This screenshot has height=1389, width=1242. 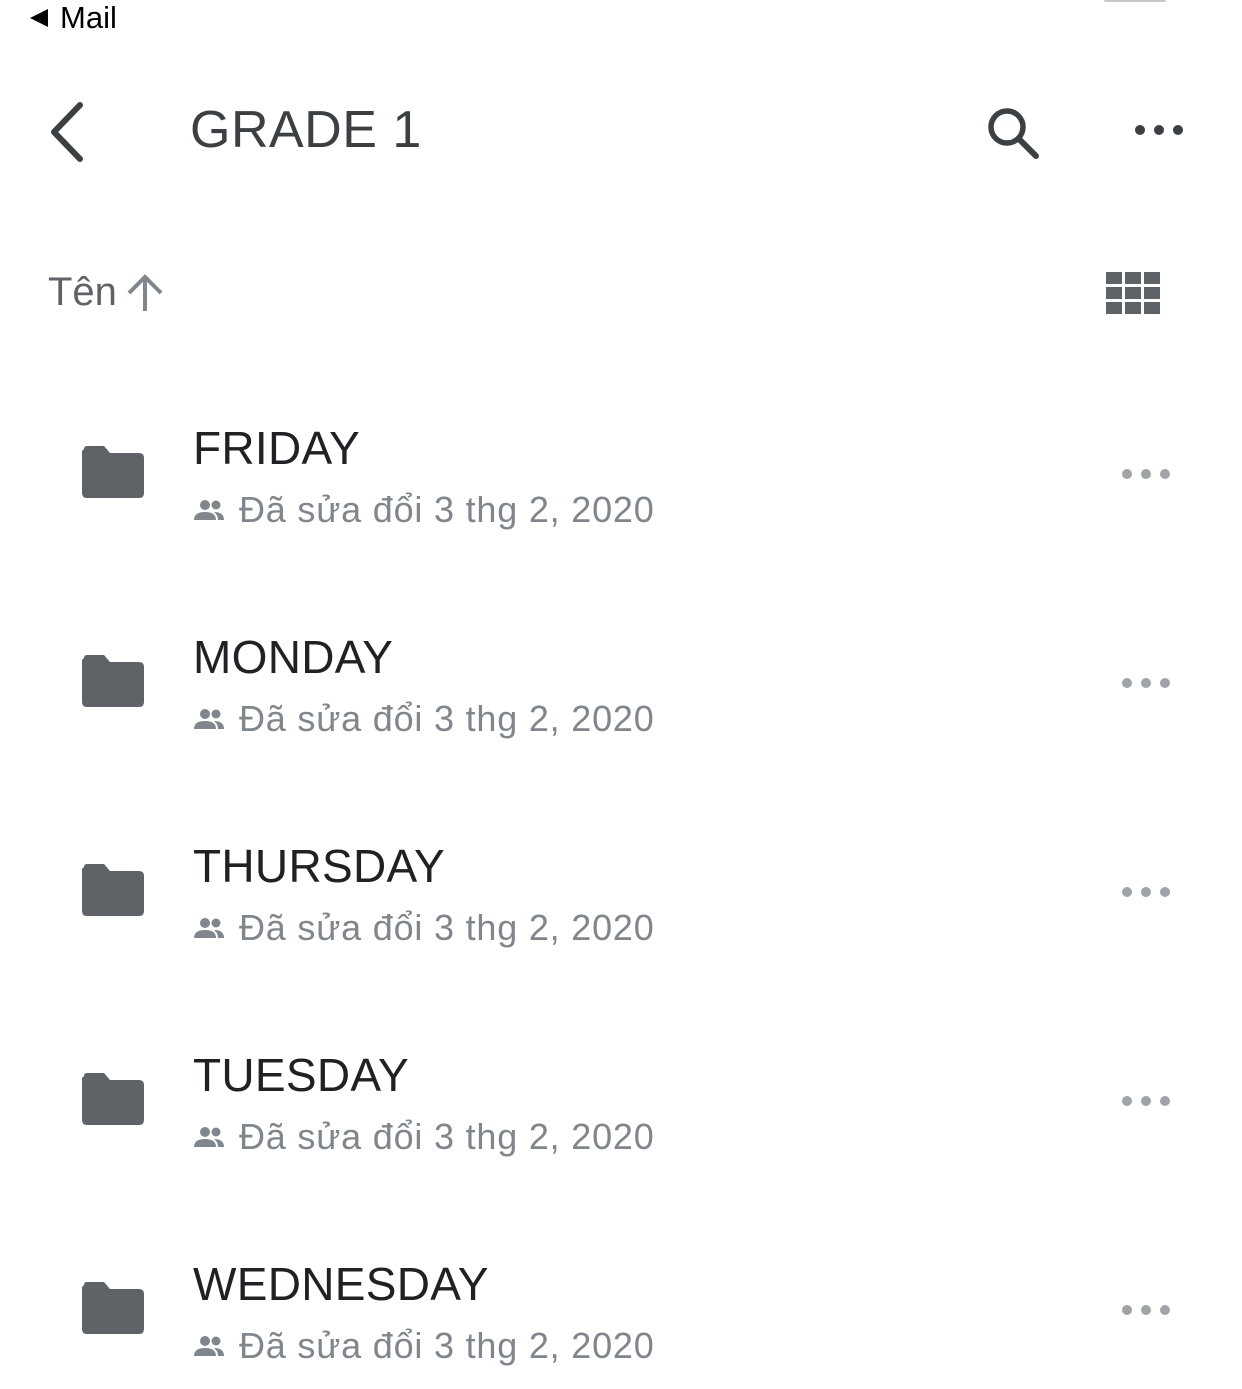 I want to click on app-header: GRADE 1, so click(x=621, y=132).